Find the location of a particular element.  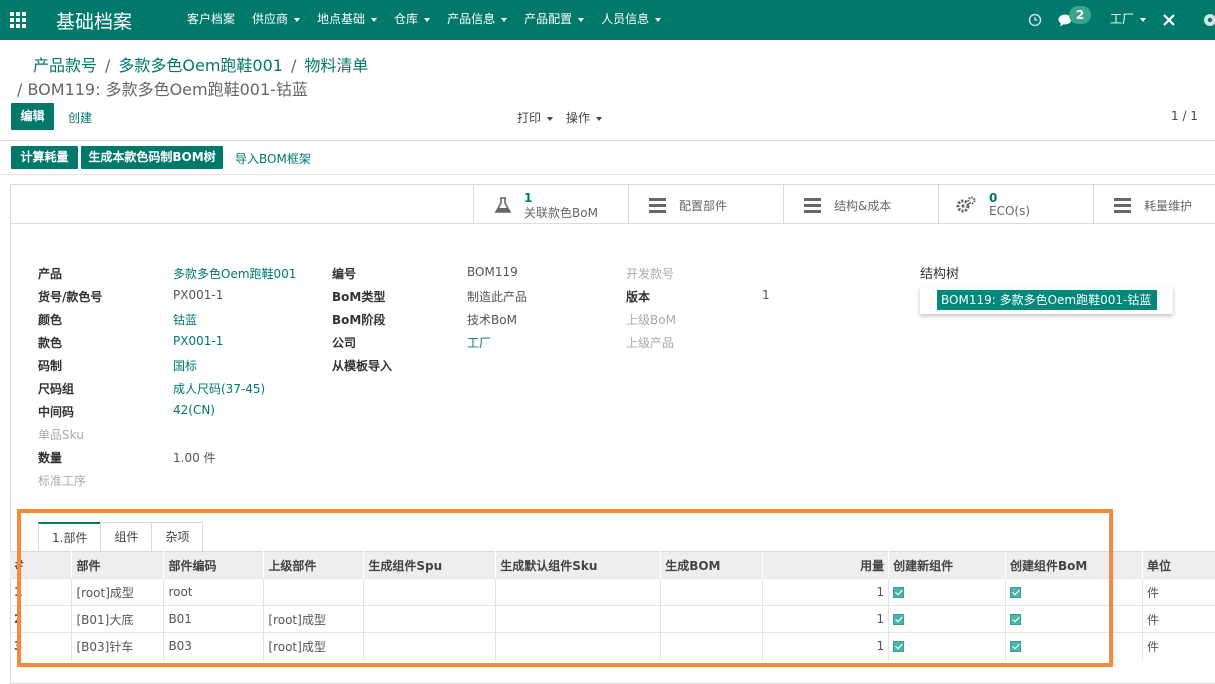

print-label: 打印 is located at coordinates (529, 118).